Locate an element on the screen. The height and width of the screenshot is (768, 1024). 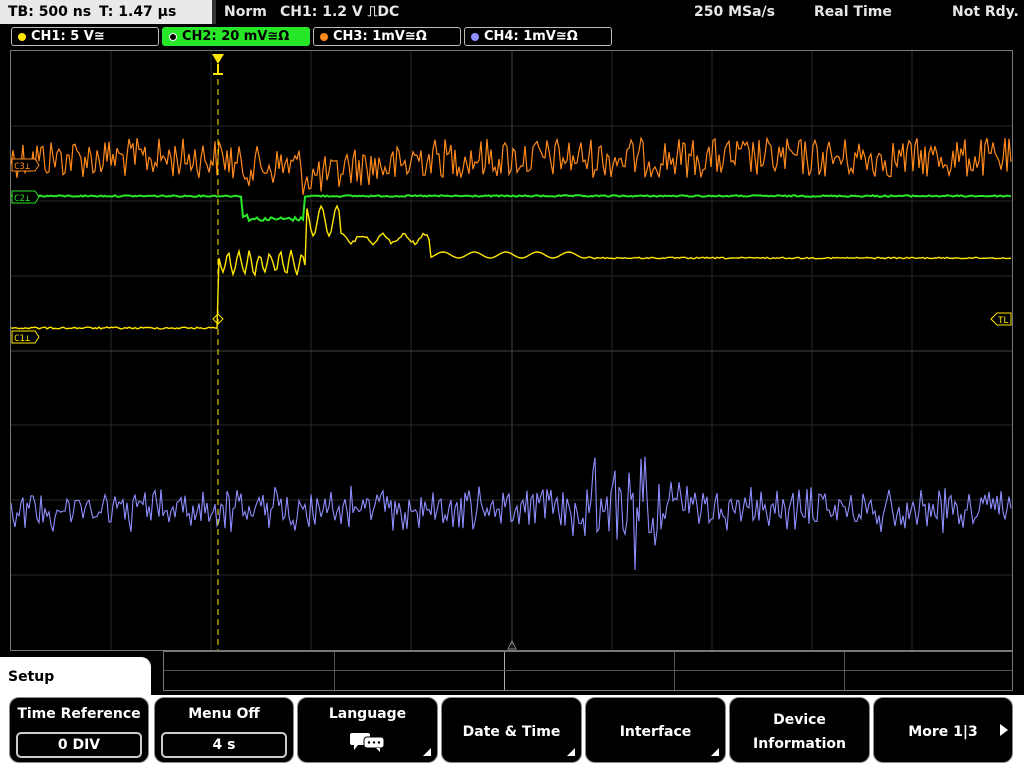
menu-off-label: Menu Off is located at coordinates (224, 714).